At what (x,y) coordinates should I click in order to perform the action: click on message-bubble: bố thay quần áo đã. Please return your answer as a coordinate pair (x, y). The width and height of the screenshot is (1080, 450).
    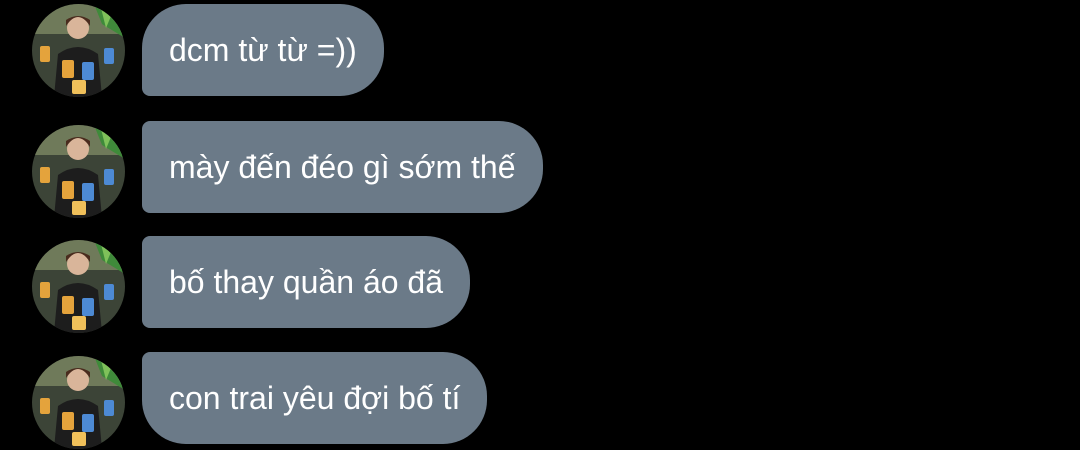
    Looking at the image, I should click on (306, 282).